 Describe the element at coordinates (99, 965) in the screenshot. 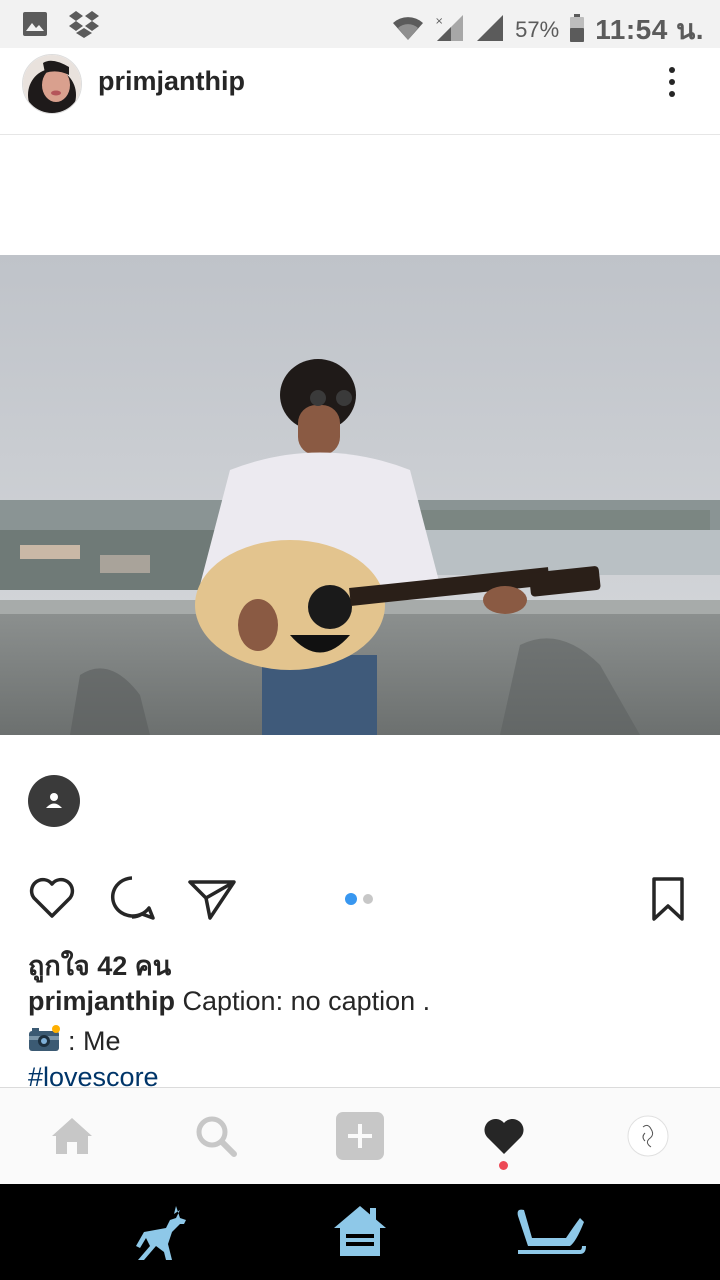

I see `likes-count: ถูกใจ 42 คน` at that location.